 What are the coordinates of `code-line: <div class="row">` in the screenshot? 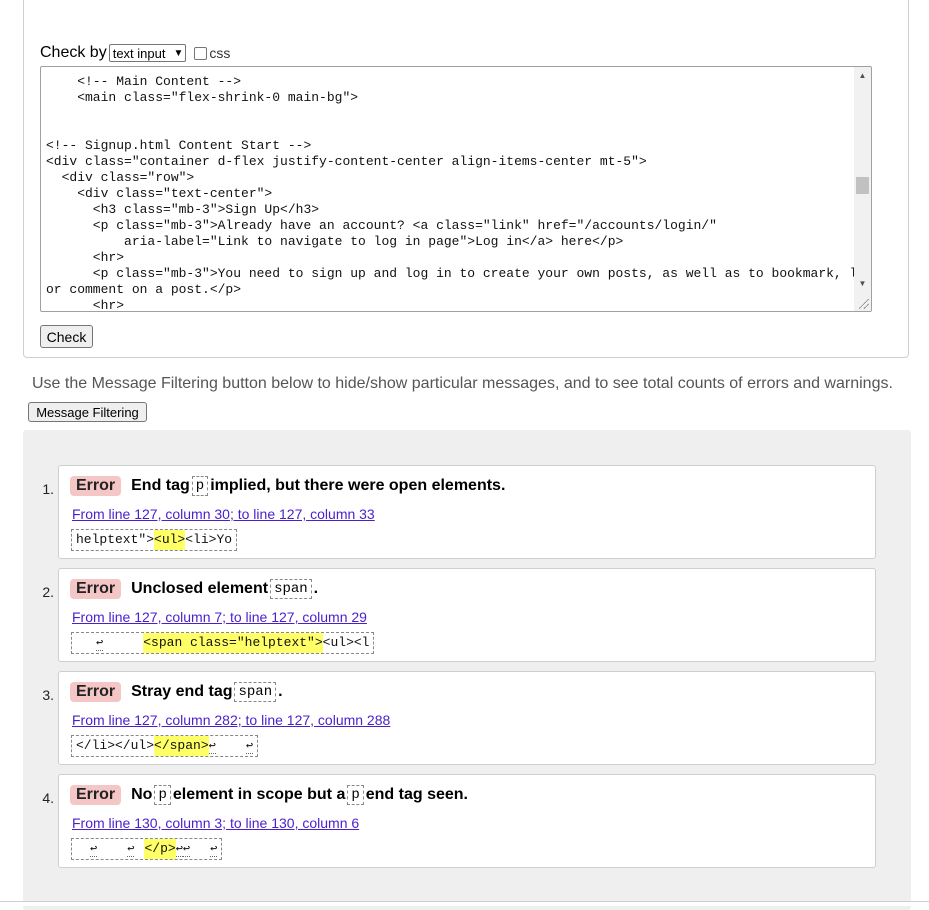 It's located at (120, 177).